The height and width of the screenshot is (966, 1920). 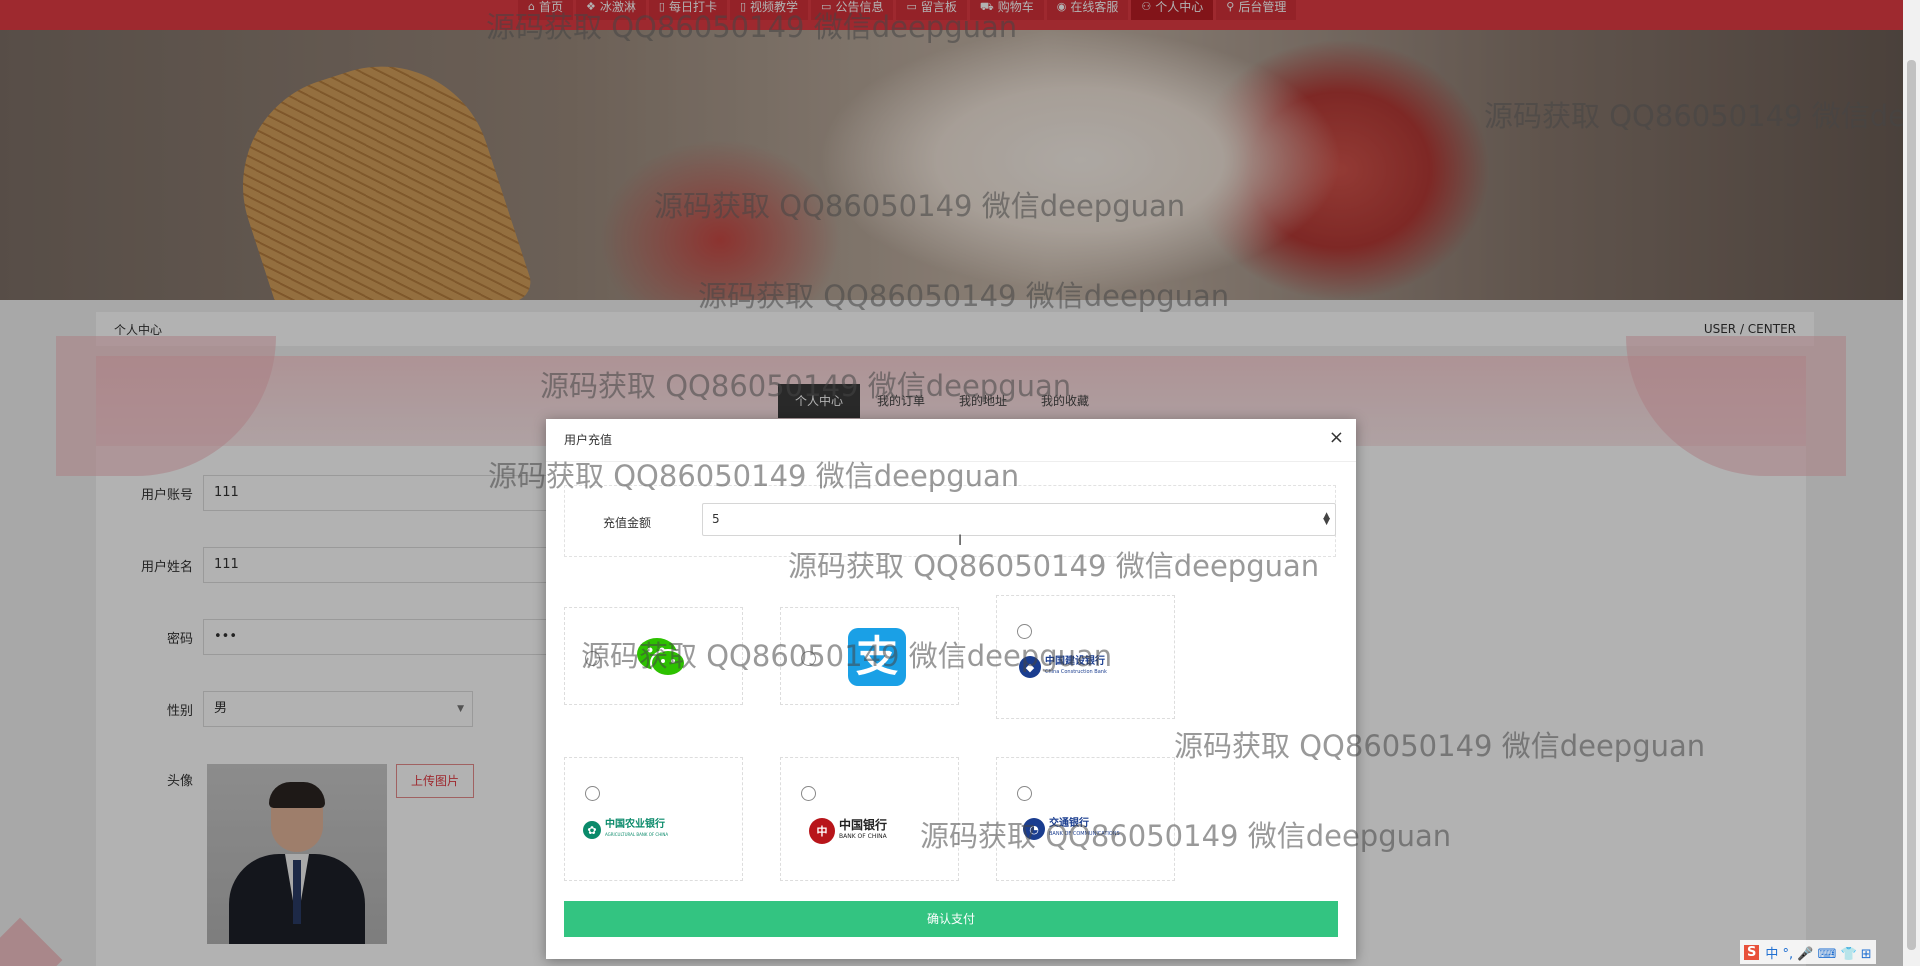 I want to click on abc-subname: AGRICULTURAL BANK OF CHINA, so click(x=637, y=834).